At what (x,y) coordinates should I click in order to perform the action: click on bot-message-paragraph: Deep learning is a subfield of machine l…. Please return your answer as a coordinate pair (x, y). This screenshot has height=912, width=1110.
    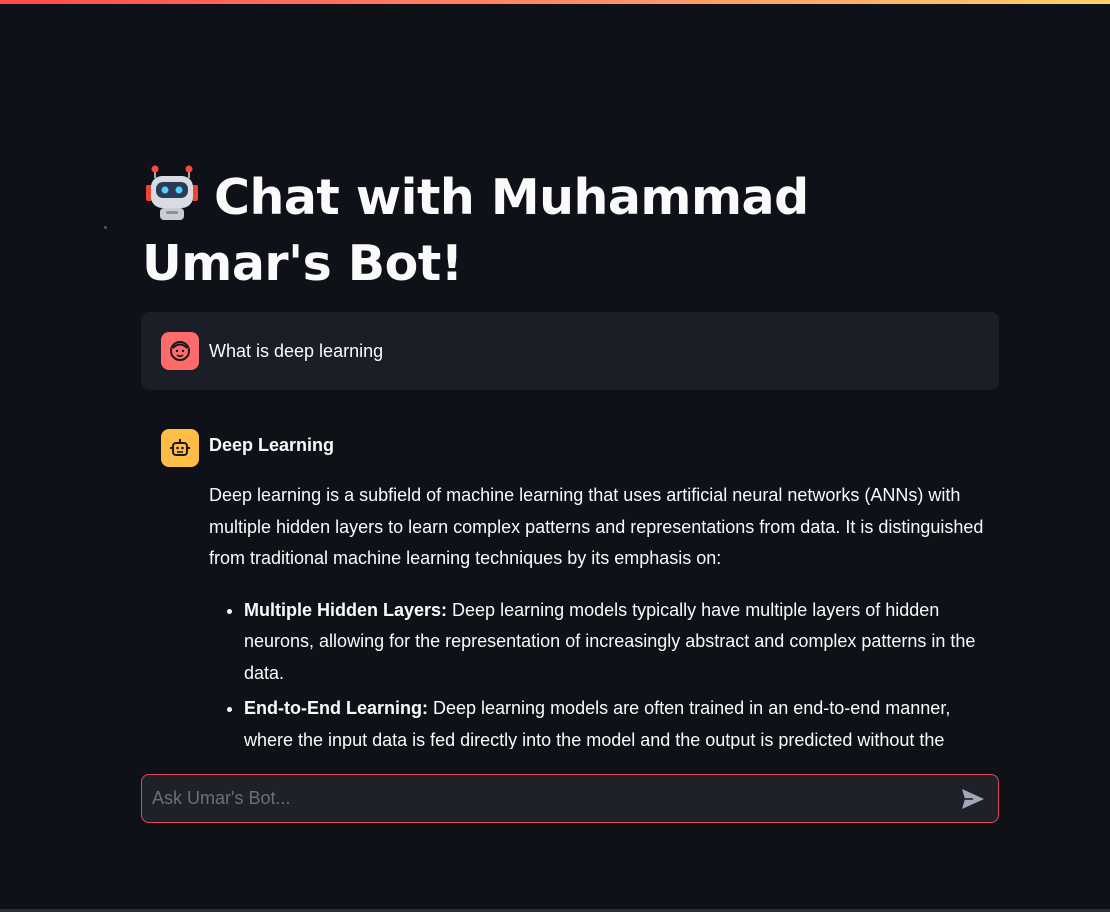
    Looking at the image, I should click on (596, 526).